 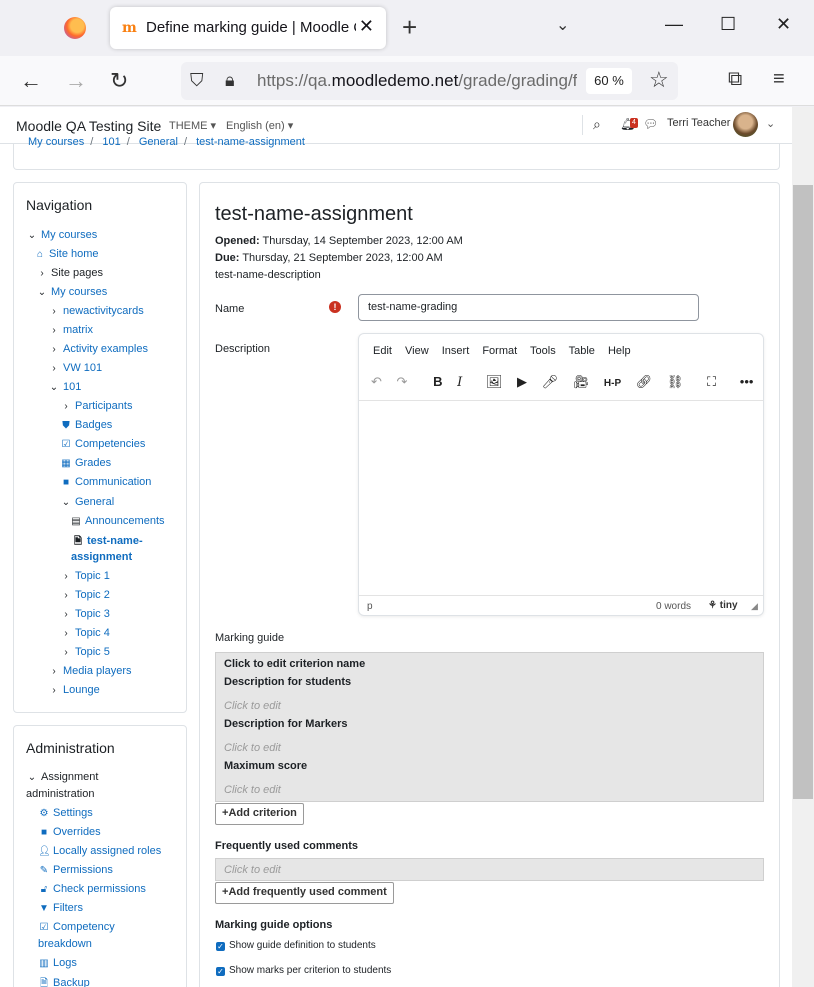 What do you see at coordinates (543, 351) in the screenshot?
I see `menu-tools: Tools` at bounding box center [543, 351].